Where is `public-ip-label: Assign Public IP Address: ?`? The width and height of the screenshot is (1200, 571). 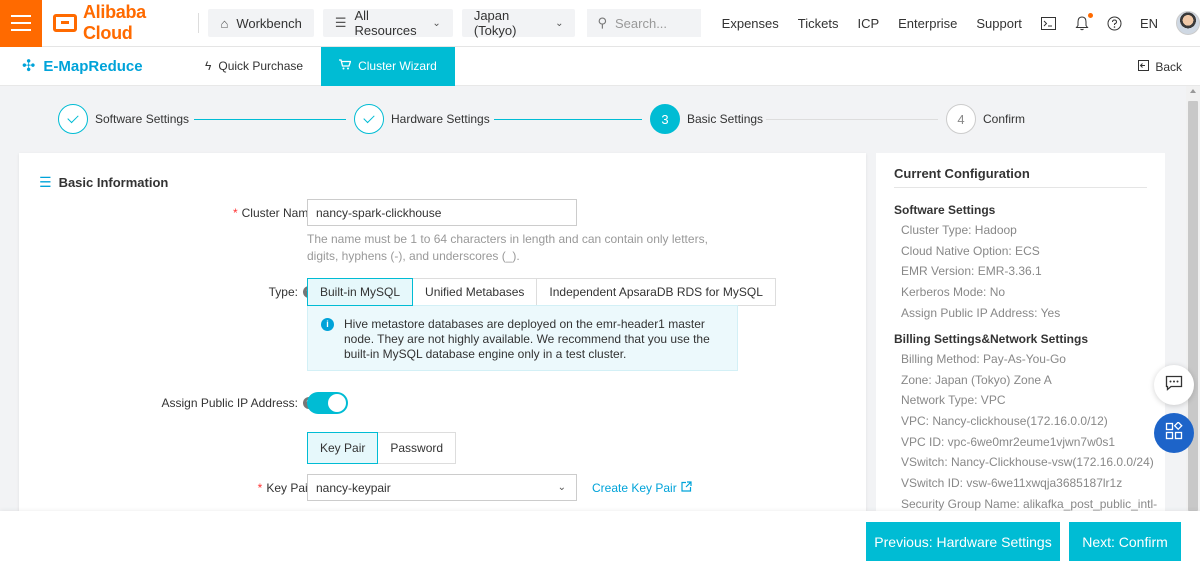
public-ip-label: Assign Public IP Address: ? is located at coordinates (238, 403).